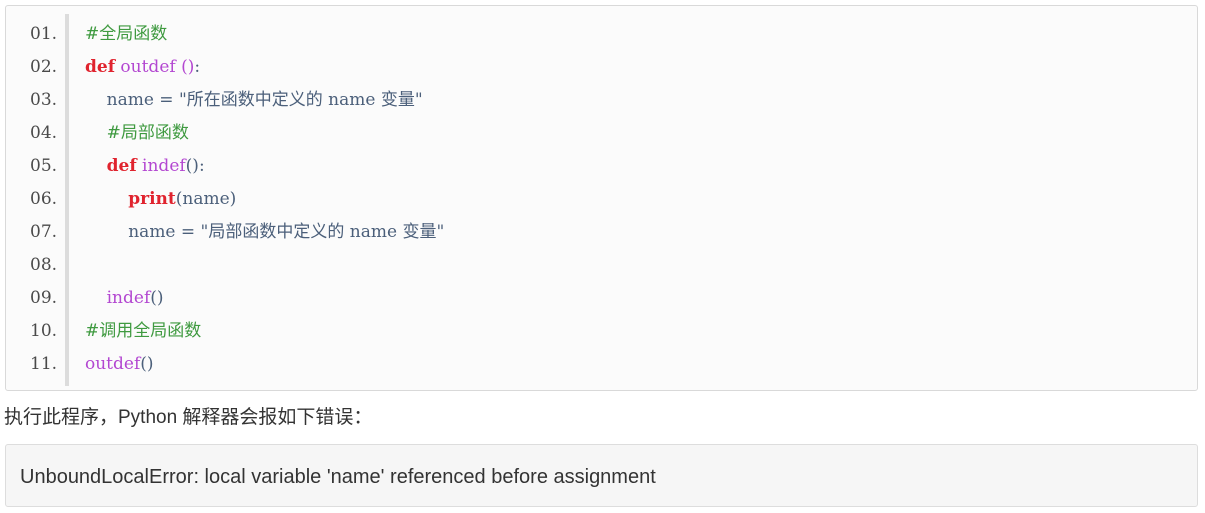 The width and height of the screenshot is (1205, 513). I want to click on line-number: 03., so click(44, 100).